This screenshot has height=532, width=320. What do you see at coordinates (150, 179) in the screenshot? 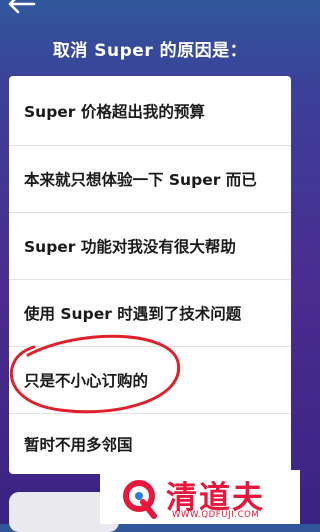
I see `reason-option-trial: 本来就只想体验一下 Super 而已` at bounding box center [150, 179].